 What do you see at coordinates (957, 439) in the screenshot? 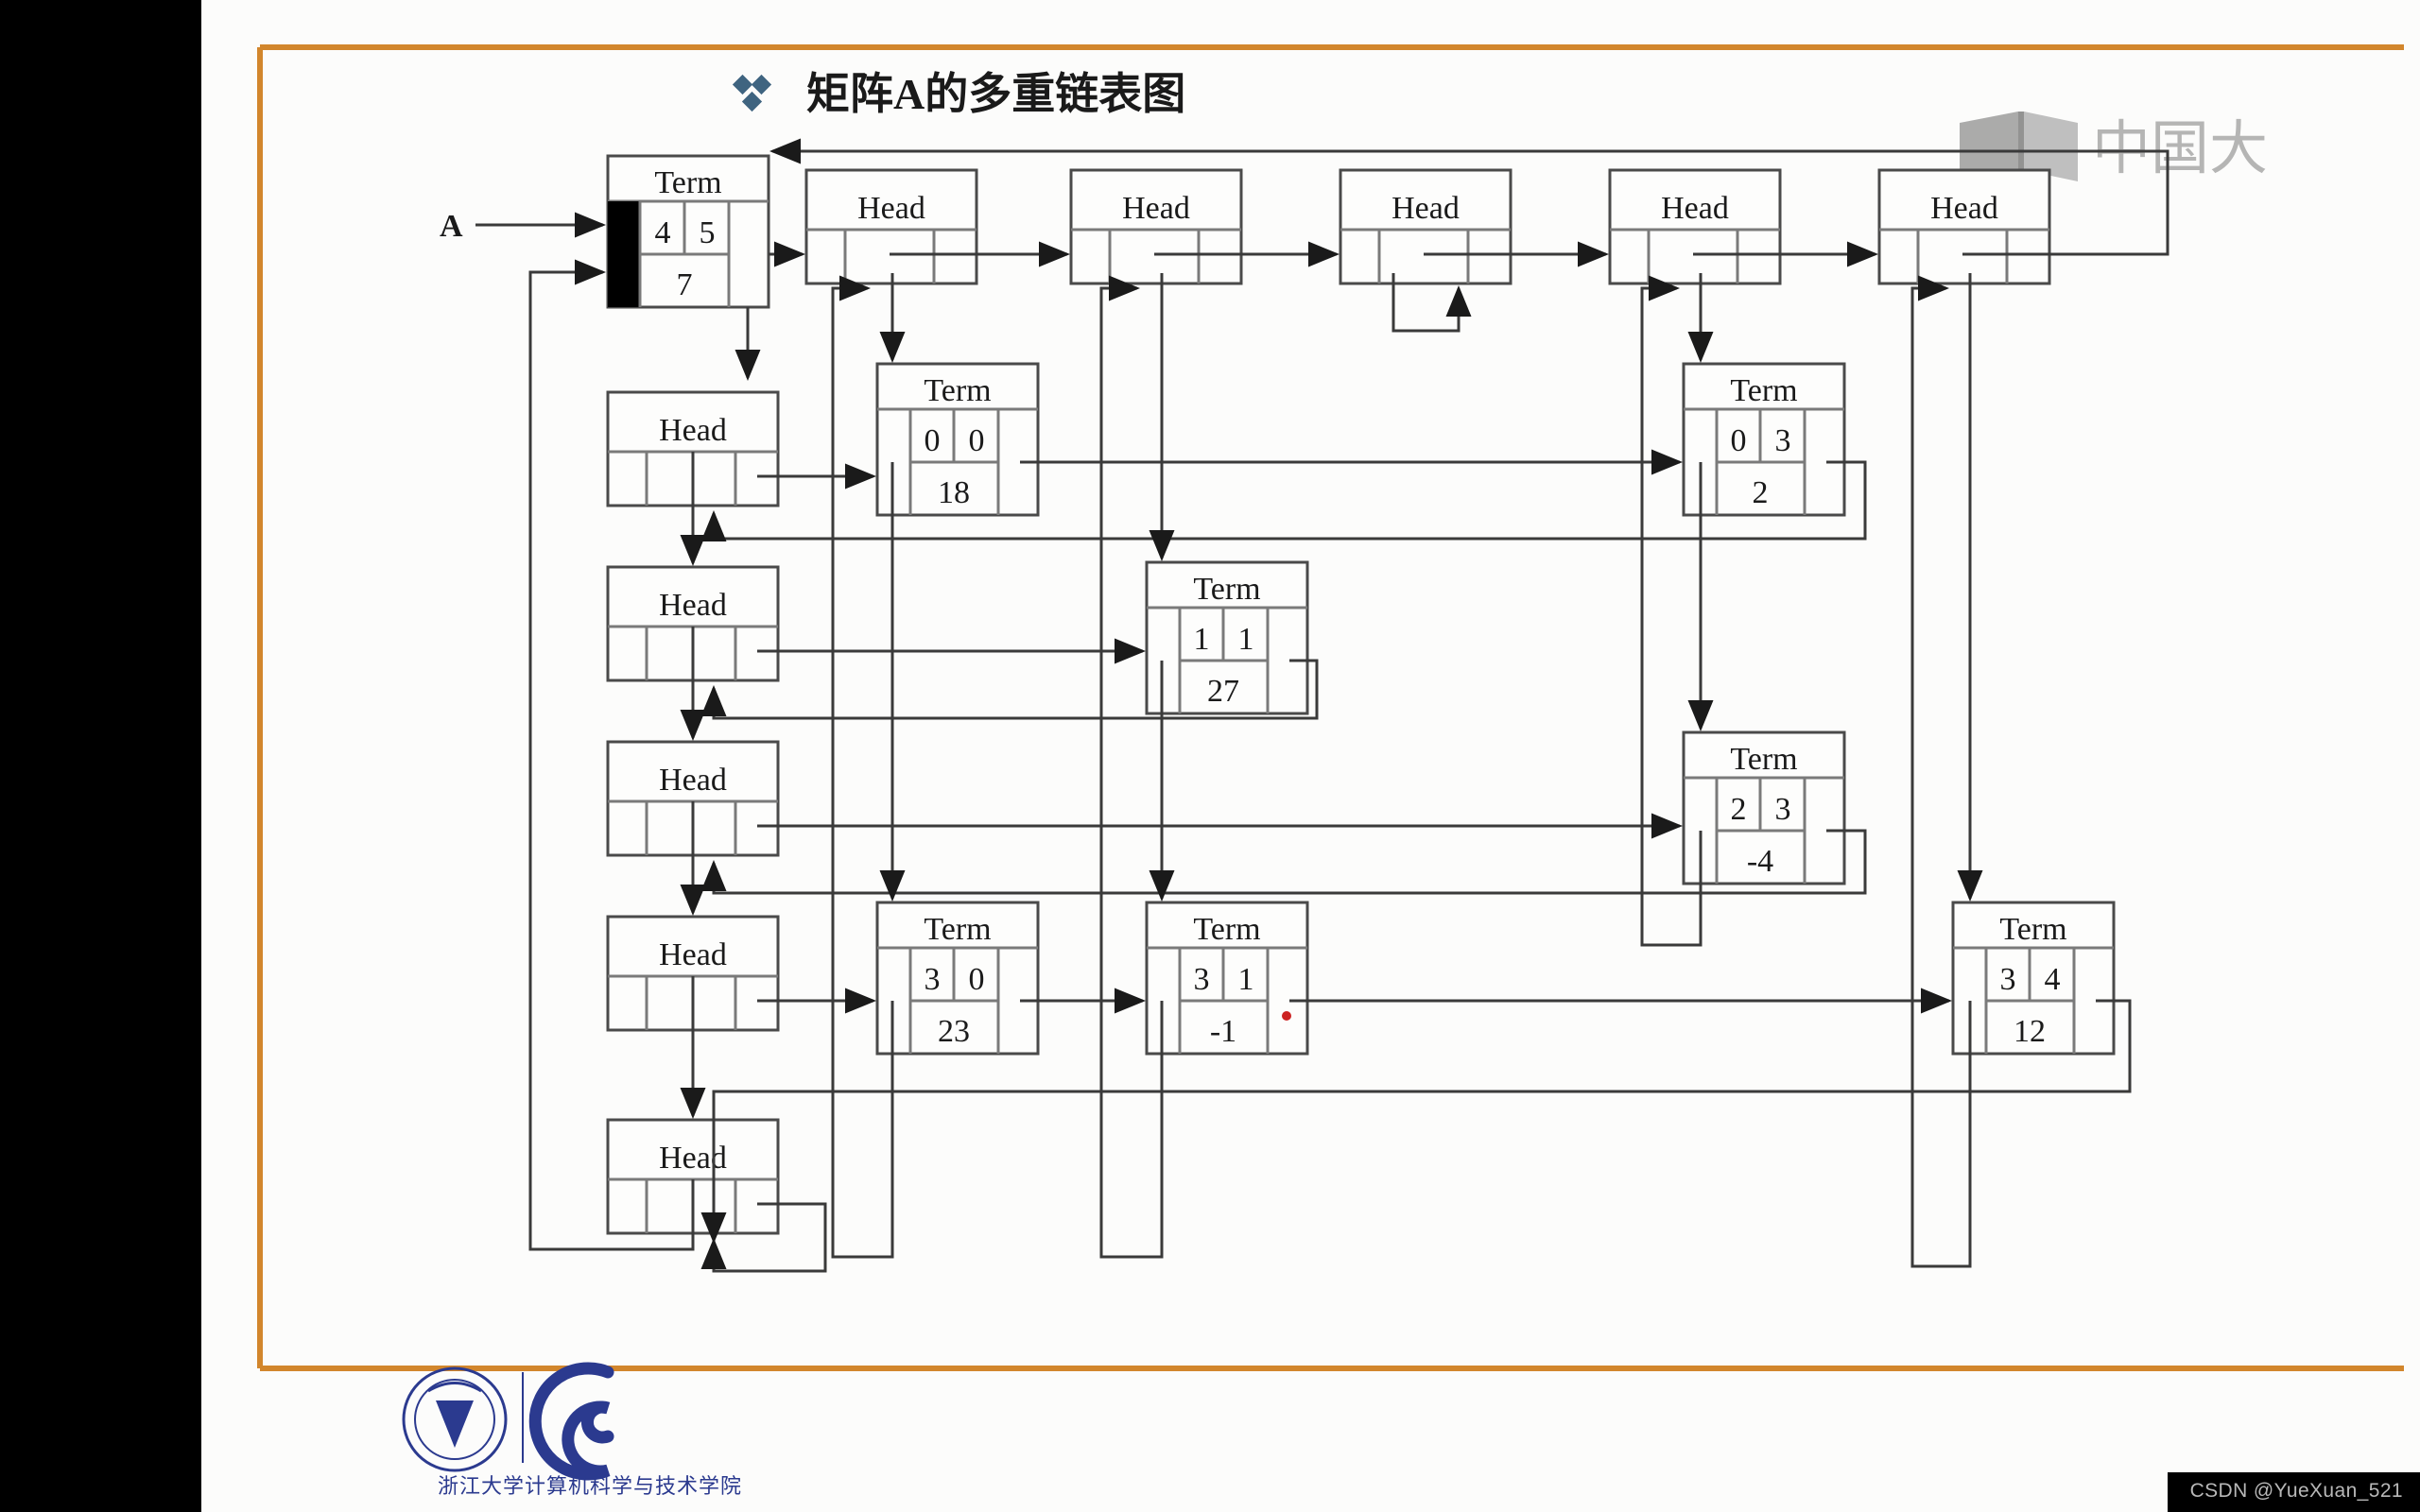
I see `term-node-t00: Term 0 0 18` at bounding box center [957, 439].